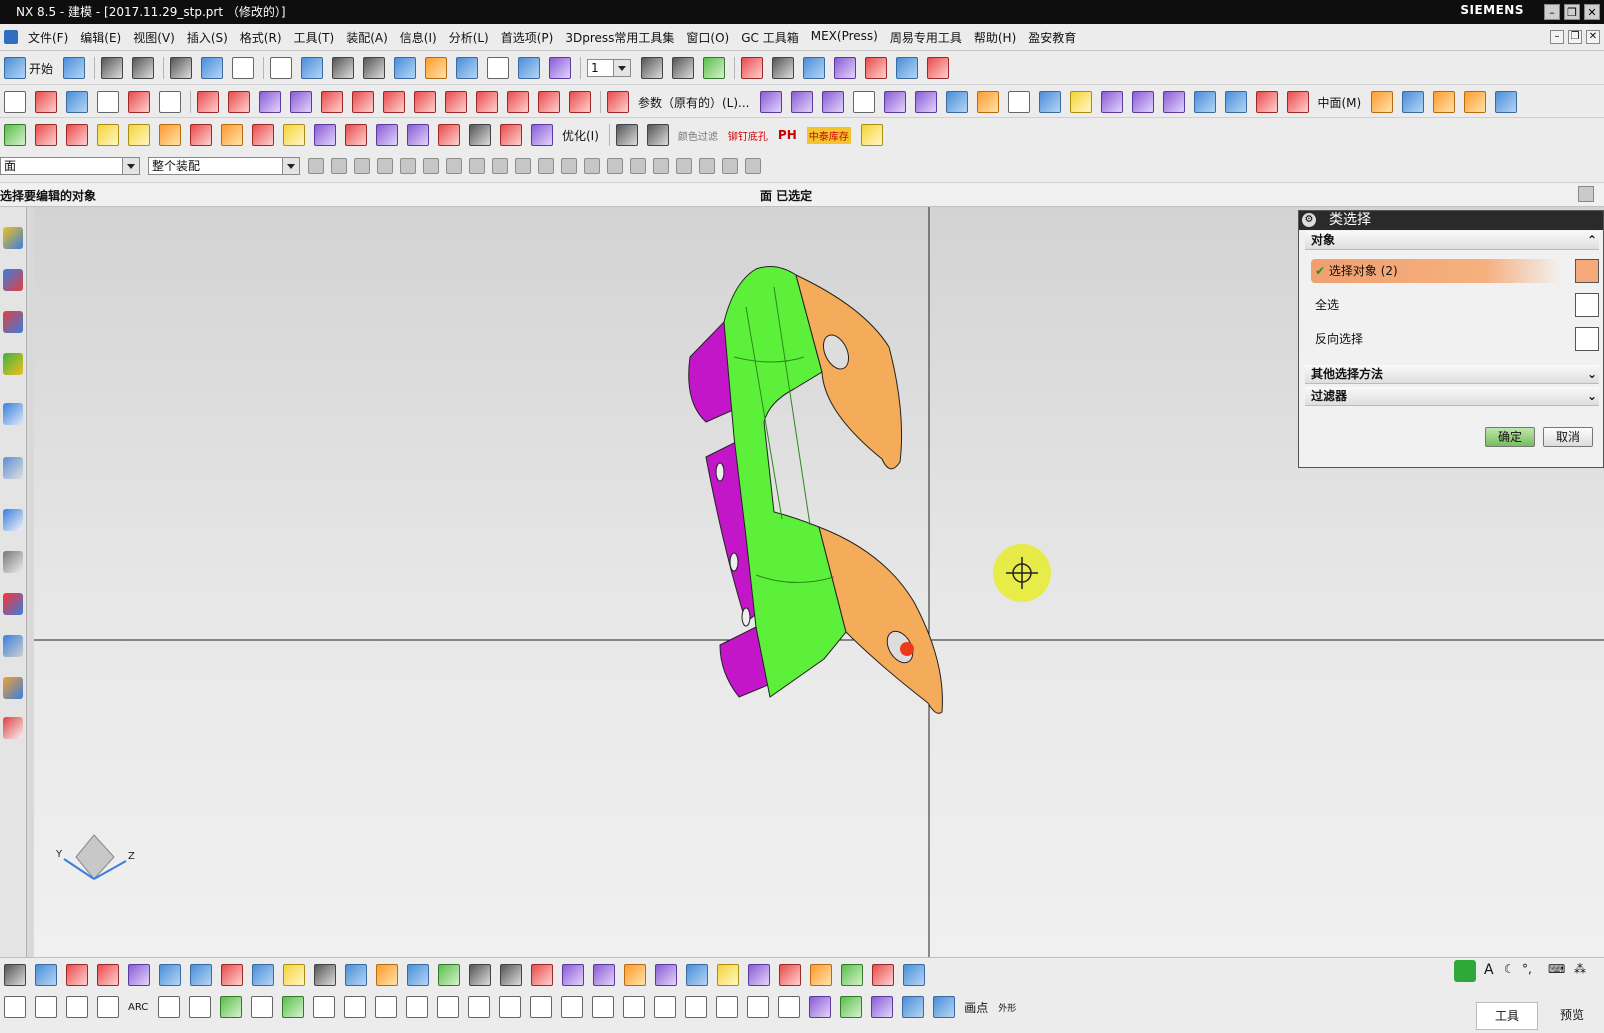 This screenshot has height=1033, width=1604. I want to click on slab-1-icon, so click(759, 975).